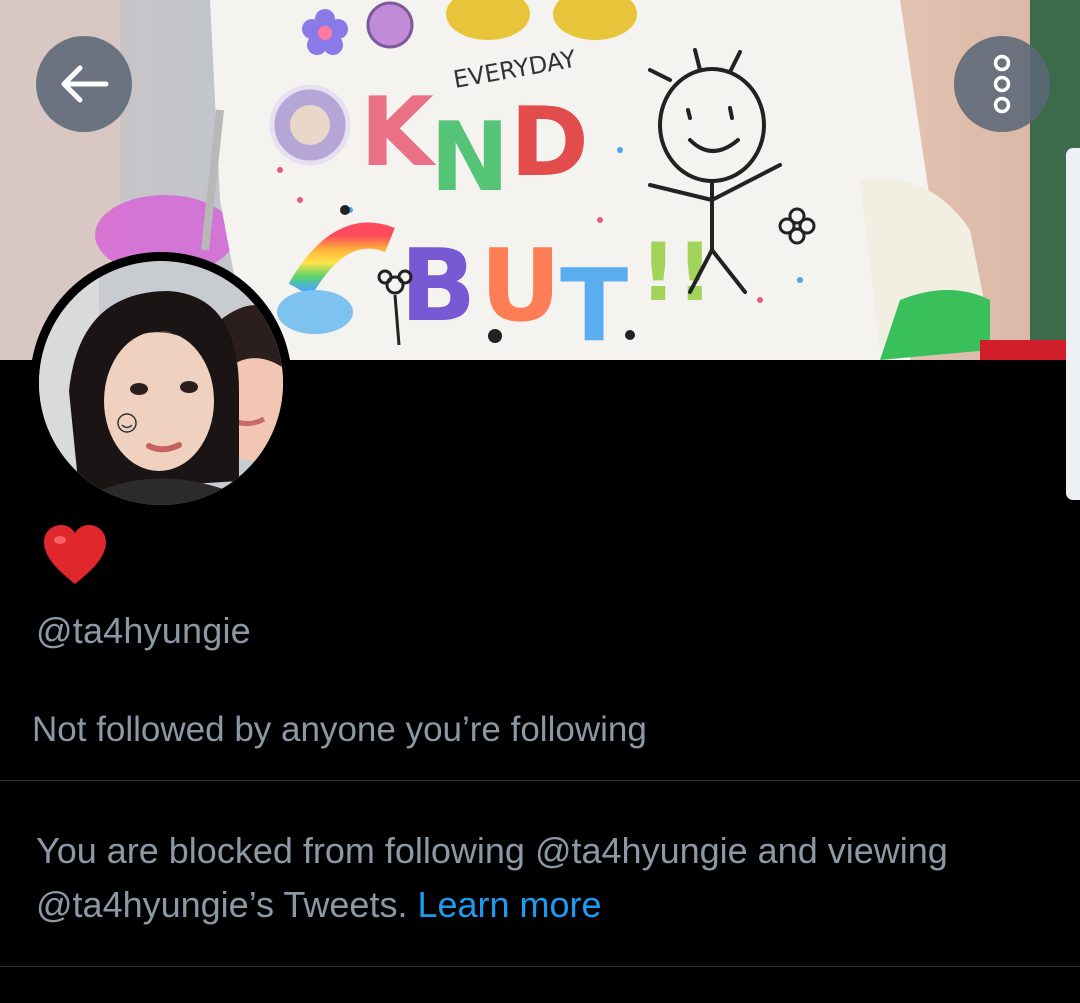  Describe the element at coordinates (339, 729) in the screenshot. I see `followers-you-know-note: Not followed by anyone you’re following` at that location.